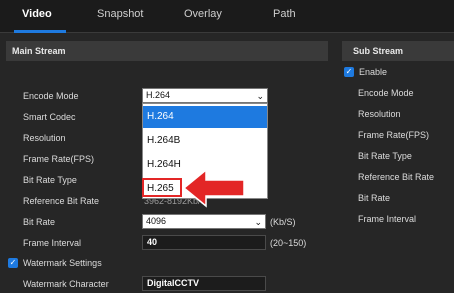 Image resolution: width=454 pixels, height=293 pixels. Describe the element at coordinates (66, 284) in the screenshot. I see `watermark-character-label: Watermark Character` at that location.